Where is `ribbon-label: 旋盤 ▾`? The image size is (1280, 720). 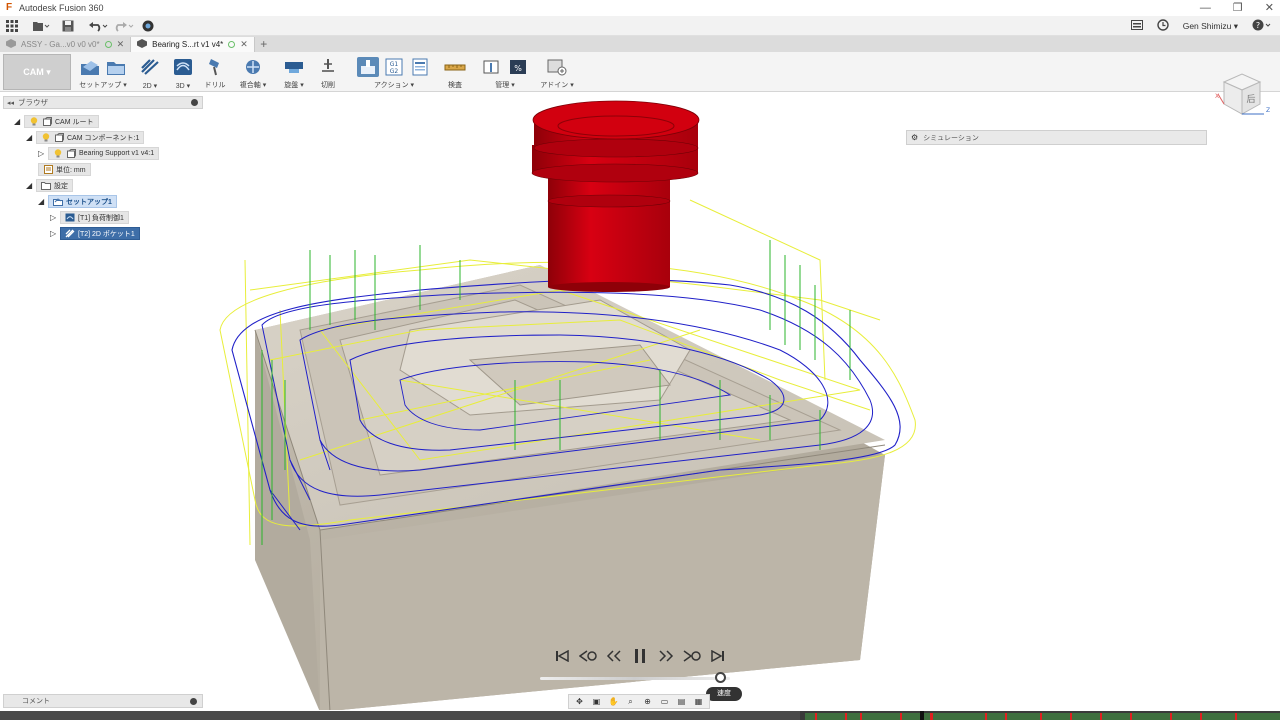
ribbon-label: 旋盤 ▾ is located at coordinates (294, 85).